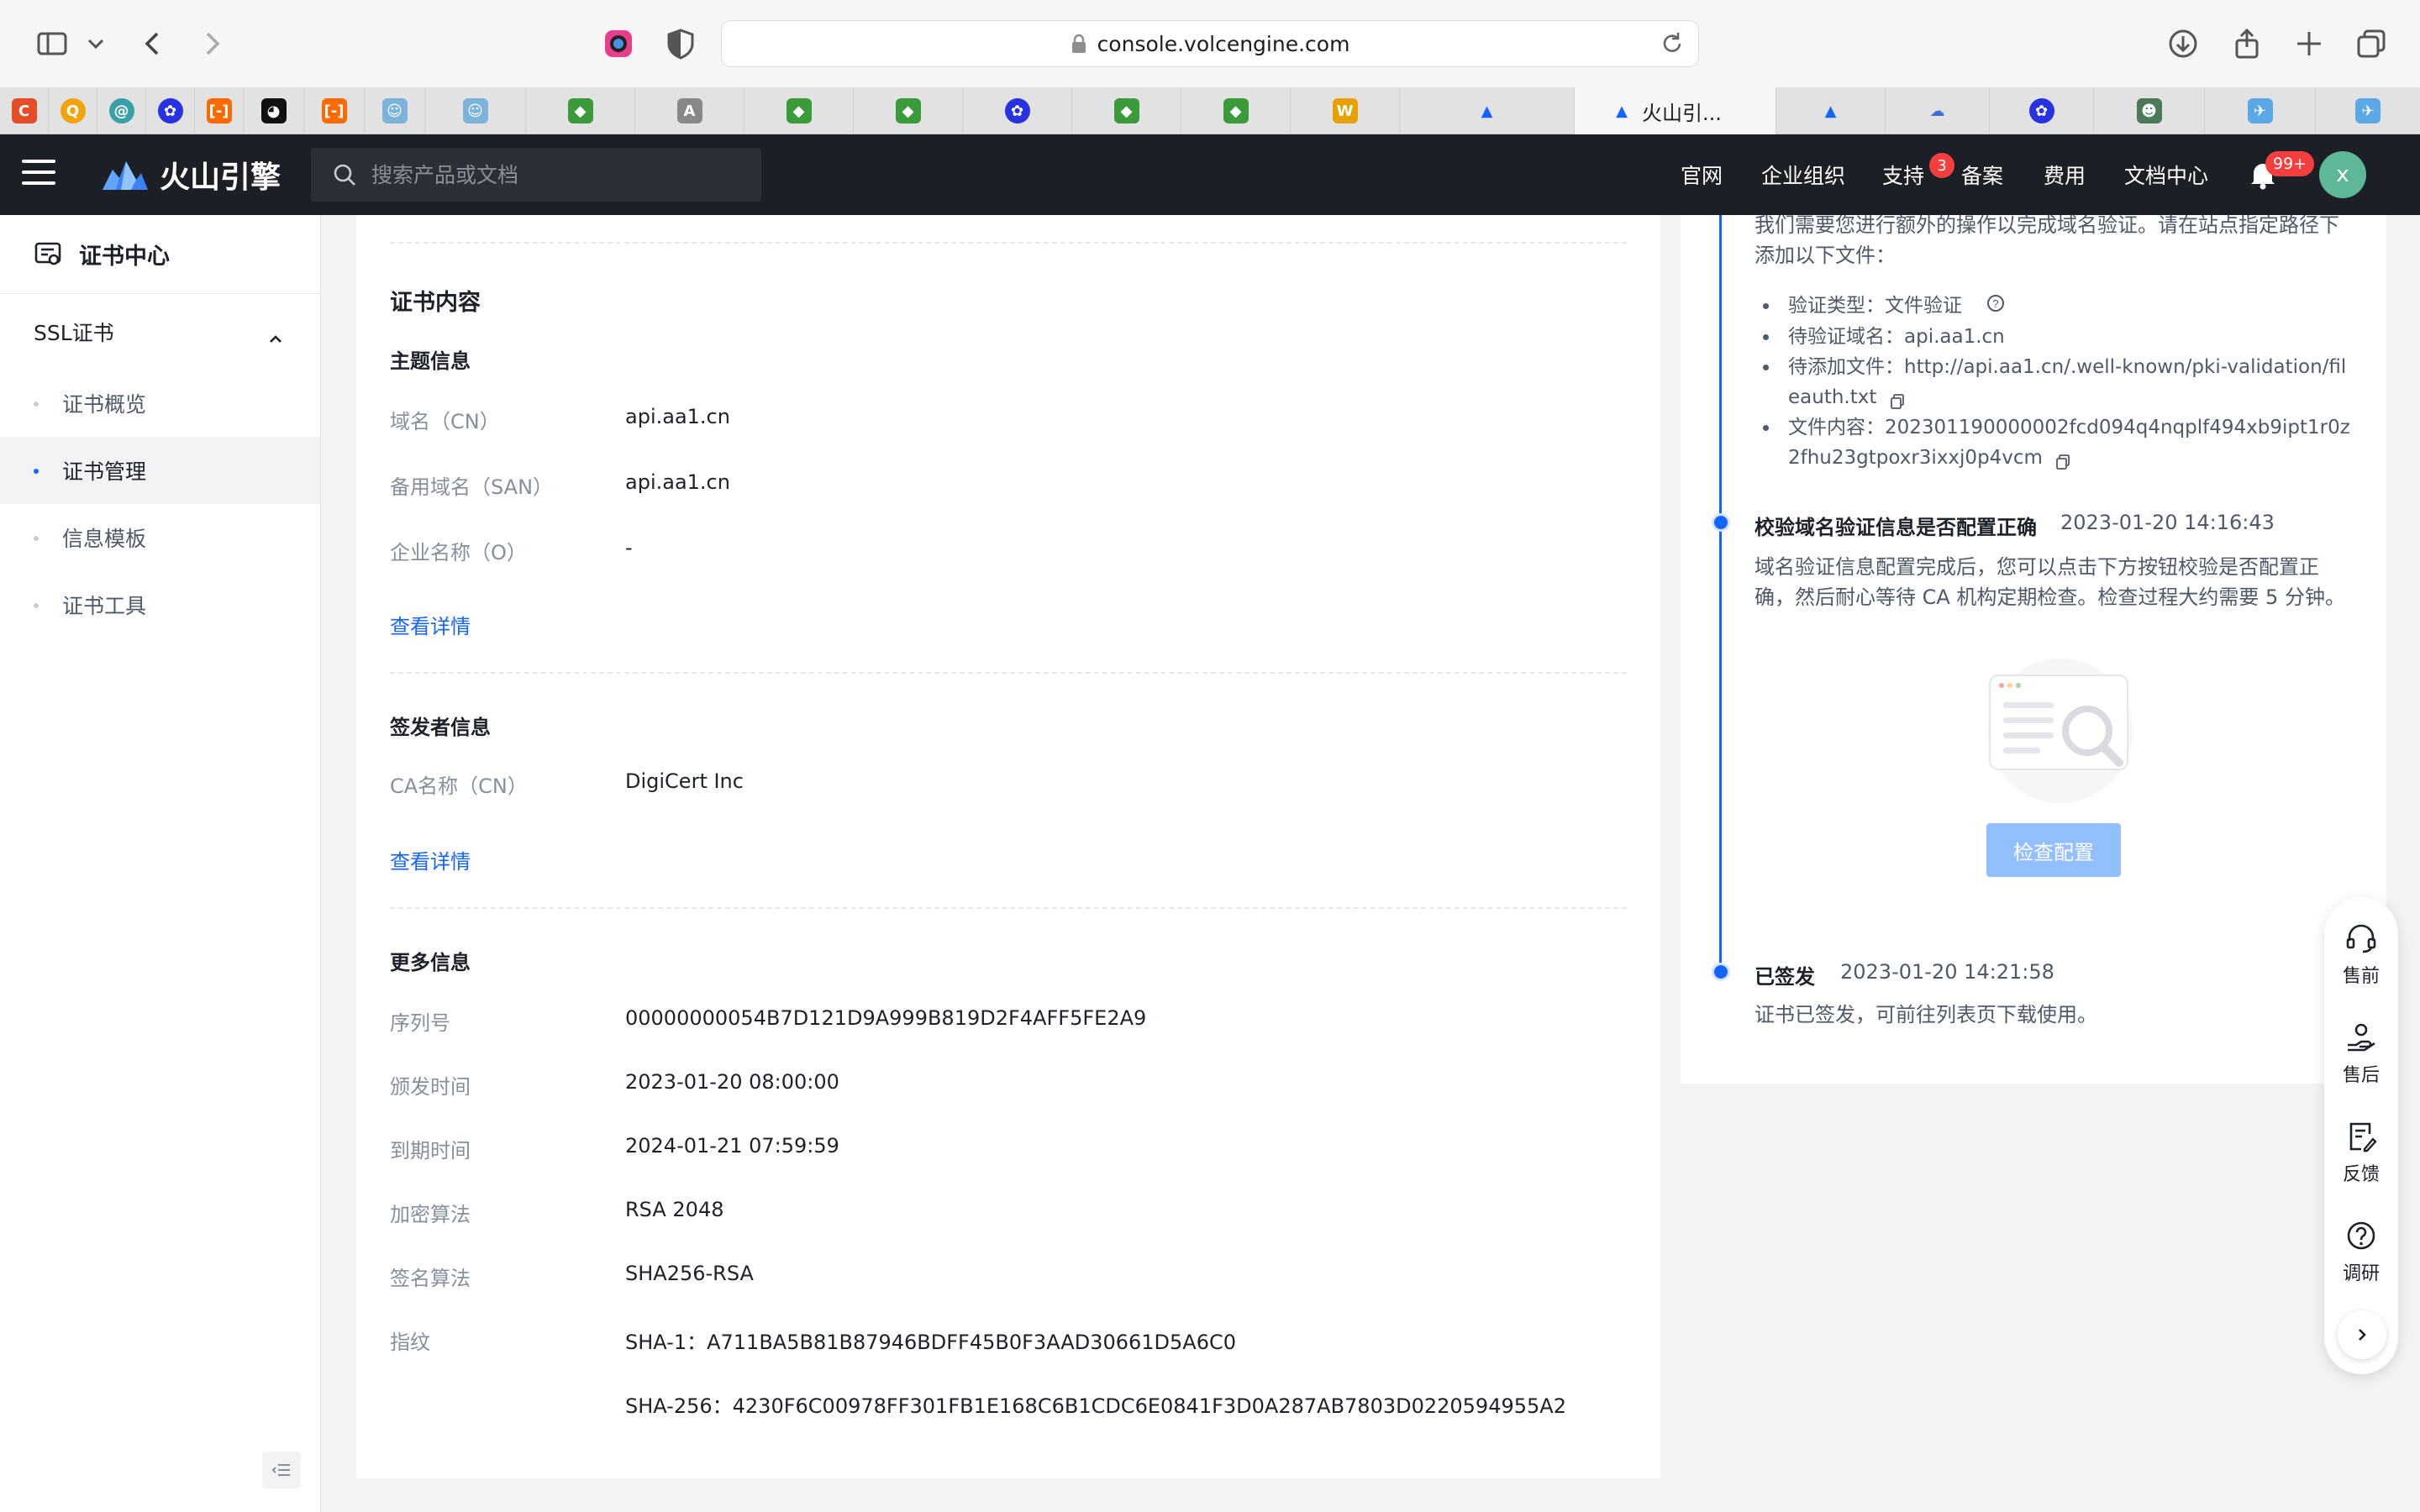 This screenshot has width=2420, height=1512. What do you see at coordinates (2361, 1252) in the screenshot?
I see `survey-button: 调研` at bounding box center [2361, 1252].